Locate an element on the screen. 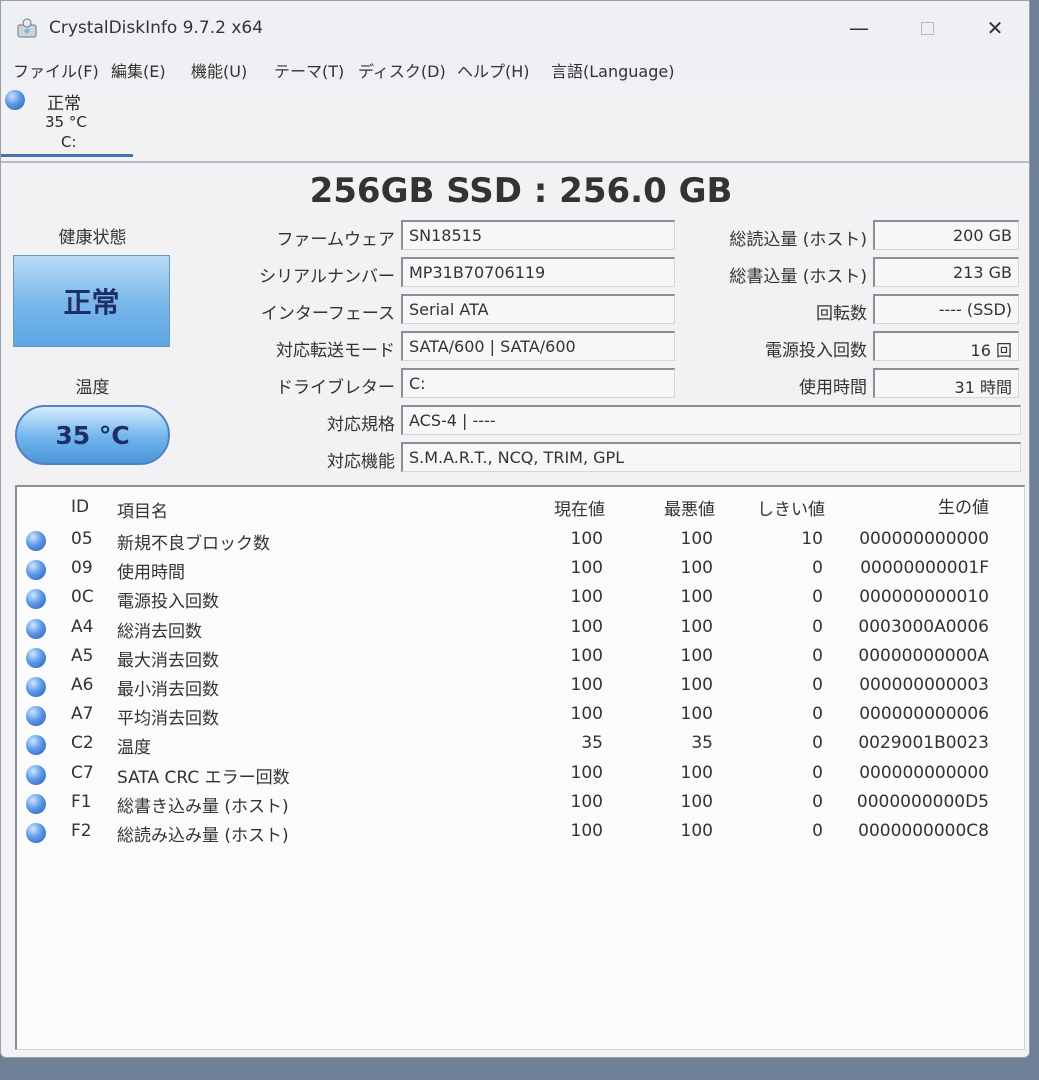 The height and width of the screenshot is (1080, 1039). table-row: F1 総書き込み量 (ホスト) 100 100 0 0000000000D5 is located at coordinates (517, 805).